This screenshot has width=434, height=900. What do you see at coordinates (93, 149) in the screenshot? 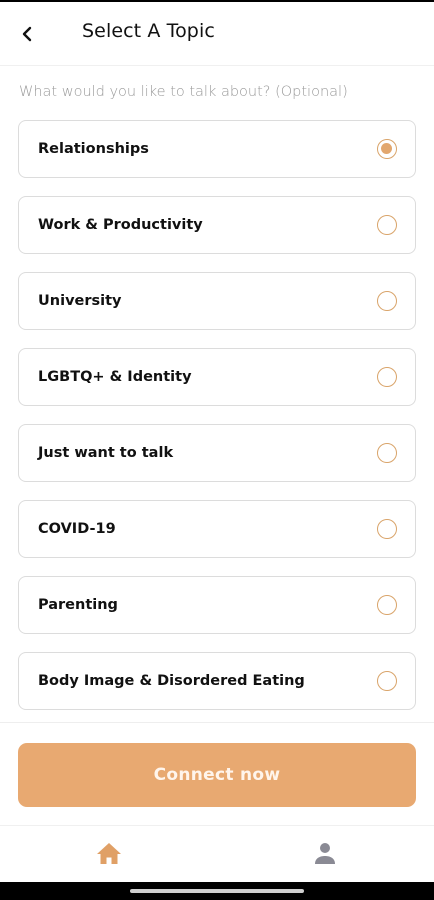
I see `topic-label: Relationships` at bounding box center [93, 149].